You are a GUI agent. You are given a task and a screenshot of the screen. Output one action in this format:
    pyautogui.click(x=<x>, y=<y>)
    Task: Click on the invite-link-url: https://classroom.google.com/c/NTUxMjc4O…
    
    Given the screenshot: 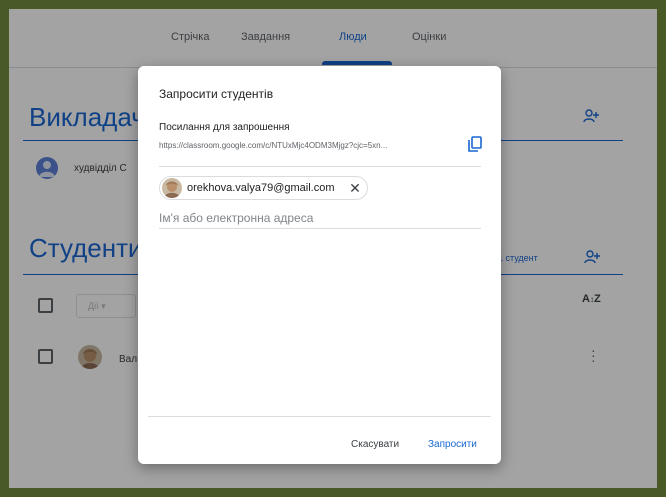 What is the action you would take?
    pyautogui.click(x=273, y=145)
    